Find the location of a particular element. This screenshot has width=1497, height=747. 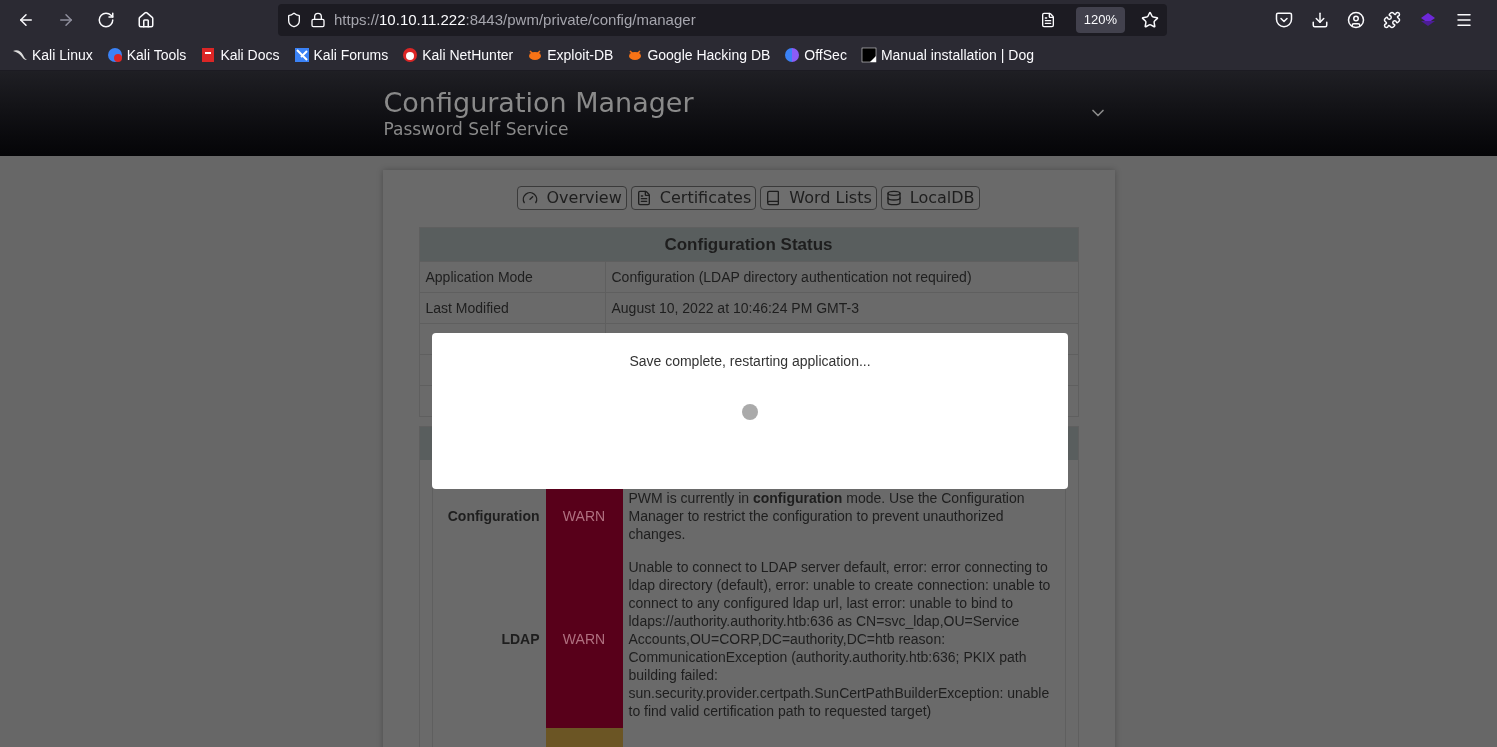

bookmark-link: Exploit-DB is located at coordinates (570, 55).